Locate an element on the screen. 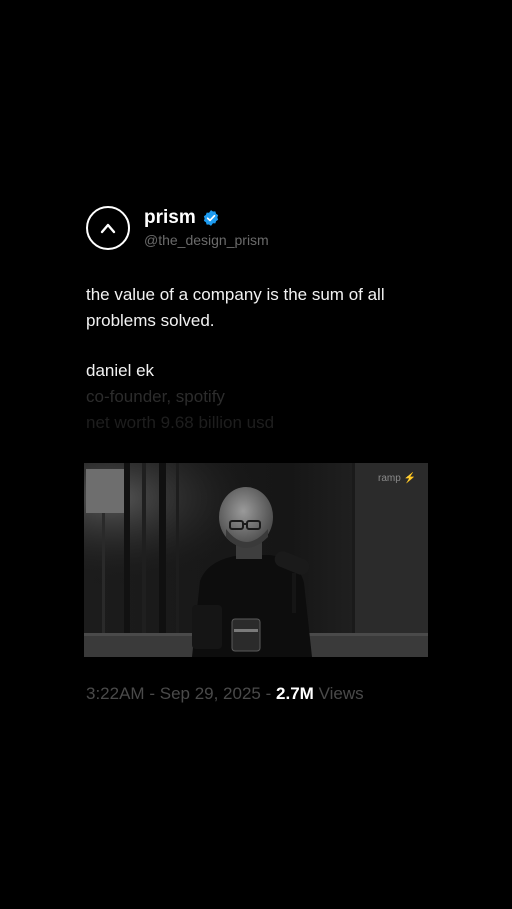  author-handle: @the_design_prism is located at coordinates (206, 240).